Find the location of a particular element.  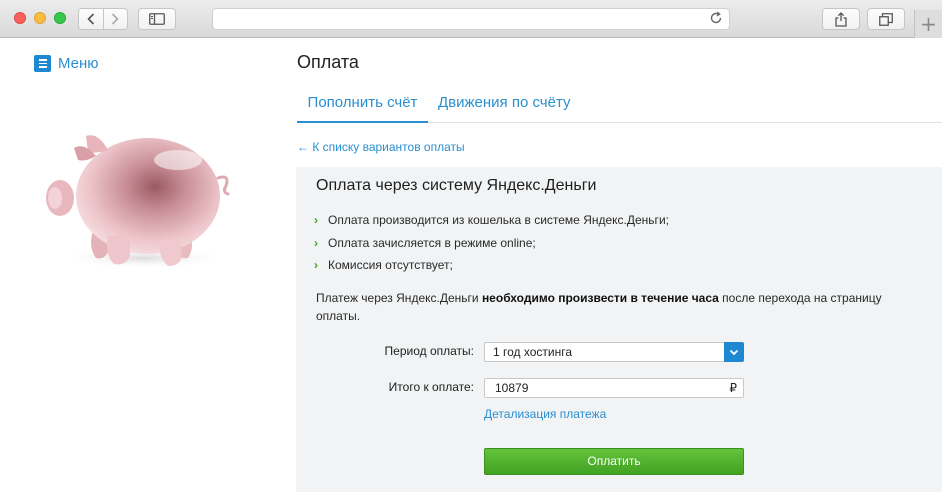

browser-toolbar: + is located at coordinates (471, 19).